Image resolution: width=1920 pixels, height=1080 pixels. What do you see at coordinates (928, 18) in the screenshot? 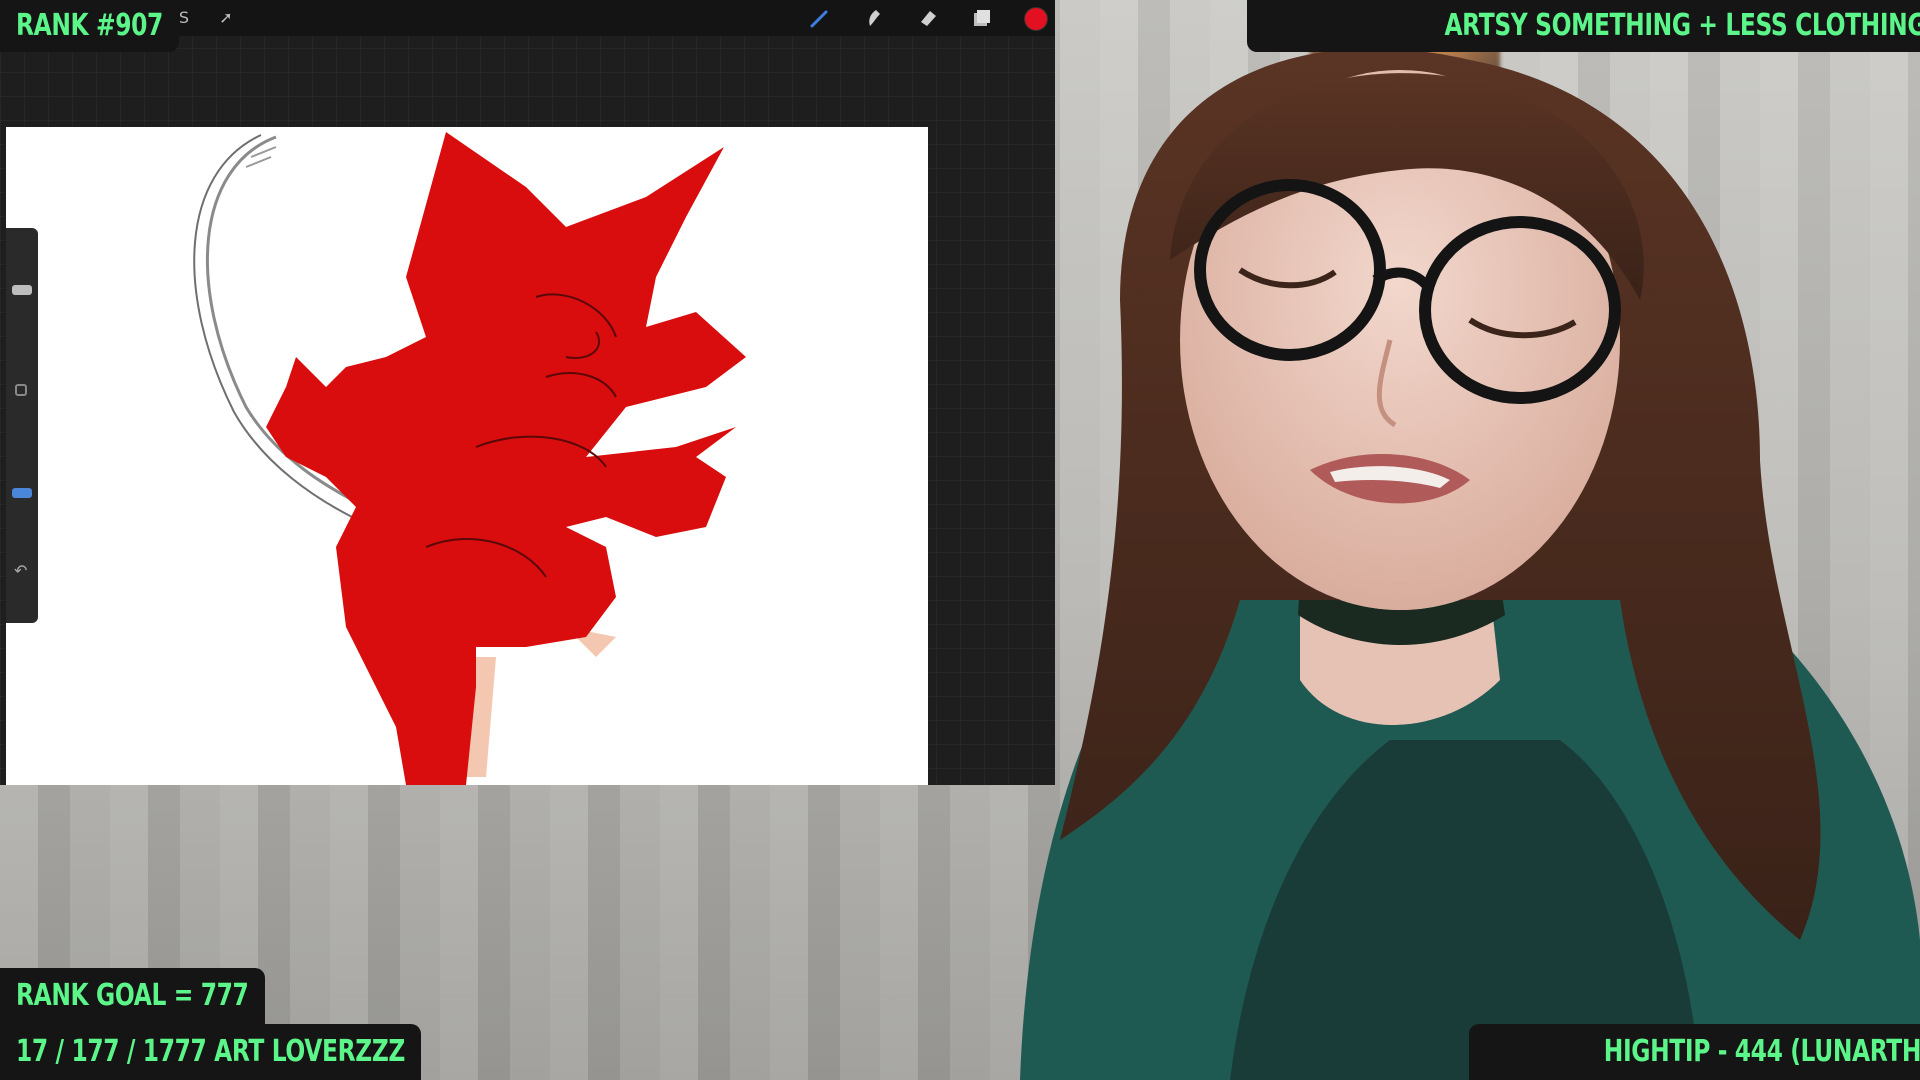
I see `eraser-icon` at bounding box center [928, 18].